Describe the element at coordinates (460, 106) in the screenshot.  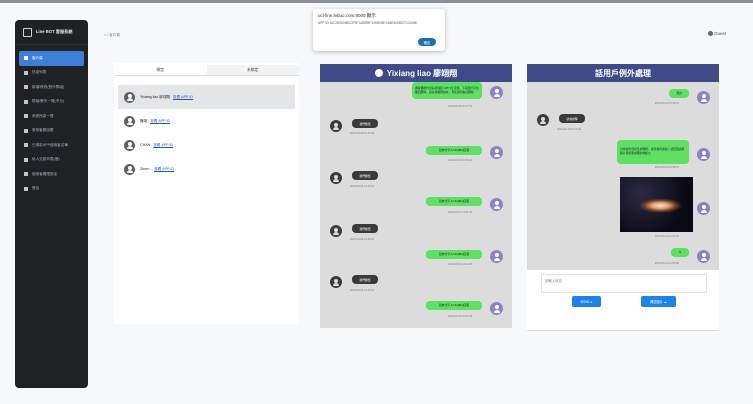
I see `timestamp: 2024-08-30 16:17:51` at that location.